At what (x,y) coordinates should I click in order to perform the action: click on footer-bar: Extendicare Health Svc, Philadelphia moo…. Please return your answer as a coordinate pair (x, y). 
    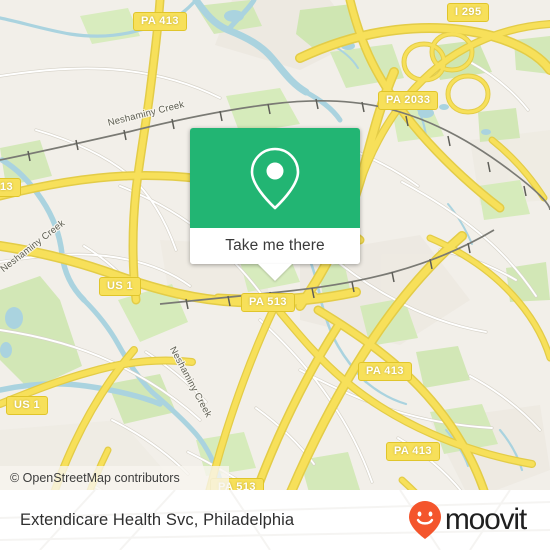
    Looking at the image, I should click on (275, 520).